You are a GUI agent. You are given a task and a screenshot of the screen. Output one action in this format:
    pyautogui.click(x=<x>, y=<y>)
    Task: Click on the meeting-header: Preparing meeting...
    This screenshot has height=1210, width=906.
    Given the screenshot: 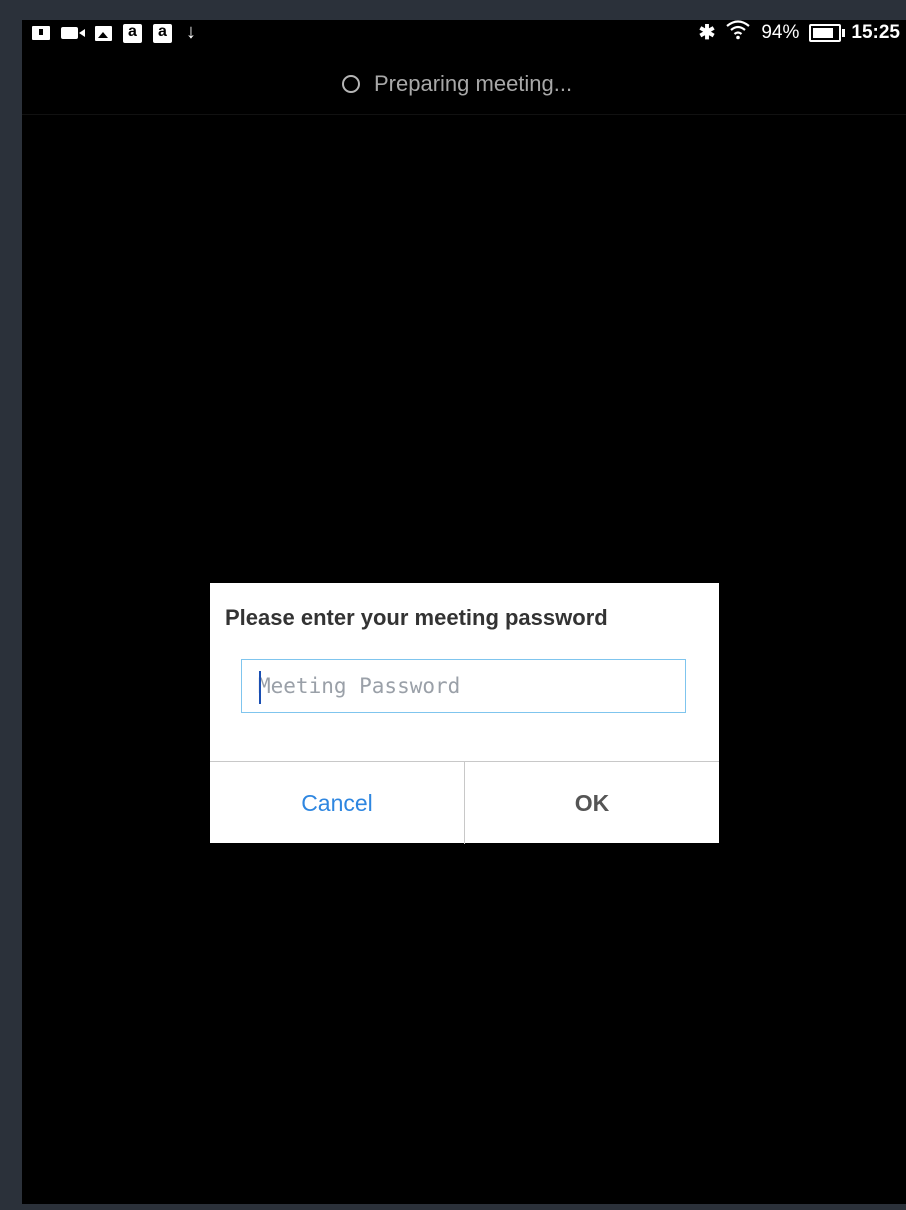 What is the action you would take?
    pyautogui.click(x=464, y=80)
    